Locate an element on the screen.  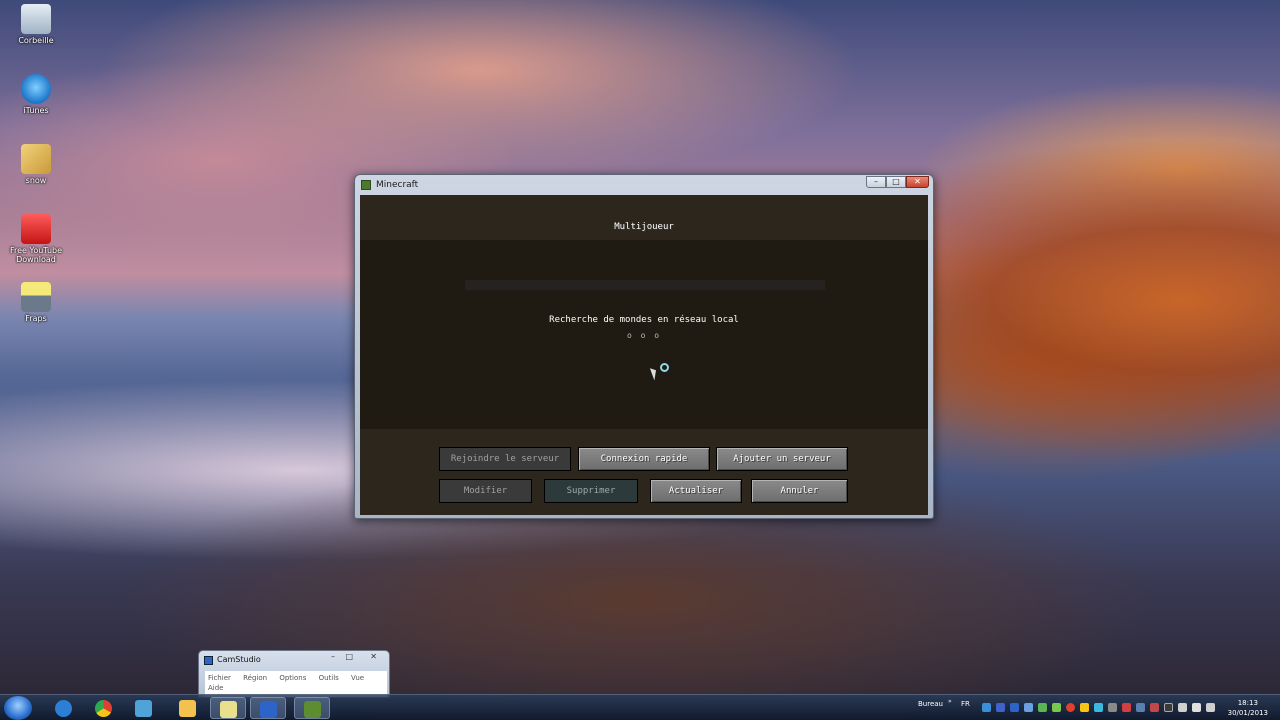
network-status-icon is located at coordinates (1196, 707).